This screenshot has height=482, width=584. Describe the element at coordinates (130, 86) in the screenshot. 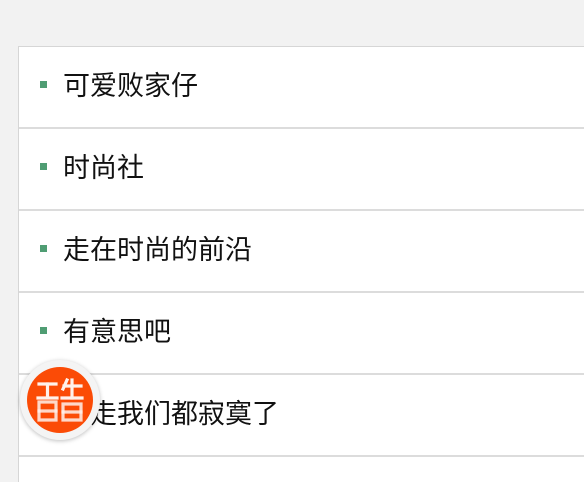

I see `list-item-label: 可爱败家仔` at that location.